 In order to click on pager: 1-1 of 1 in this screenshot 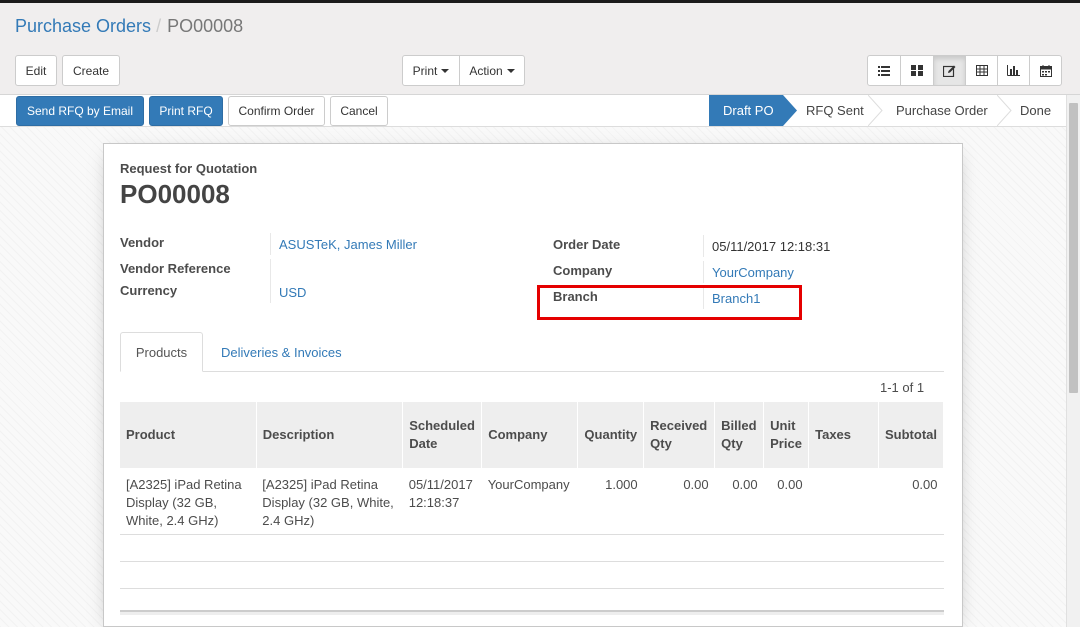, I will do `click(902, 387)`.